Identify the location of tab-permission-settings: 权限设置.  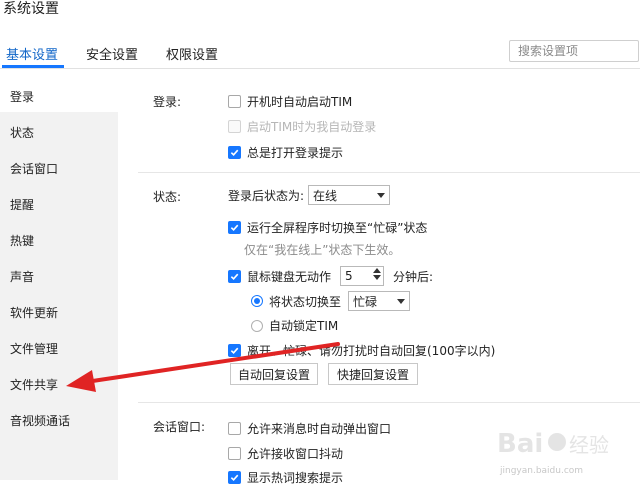
(192, 53).